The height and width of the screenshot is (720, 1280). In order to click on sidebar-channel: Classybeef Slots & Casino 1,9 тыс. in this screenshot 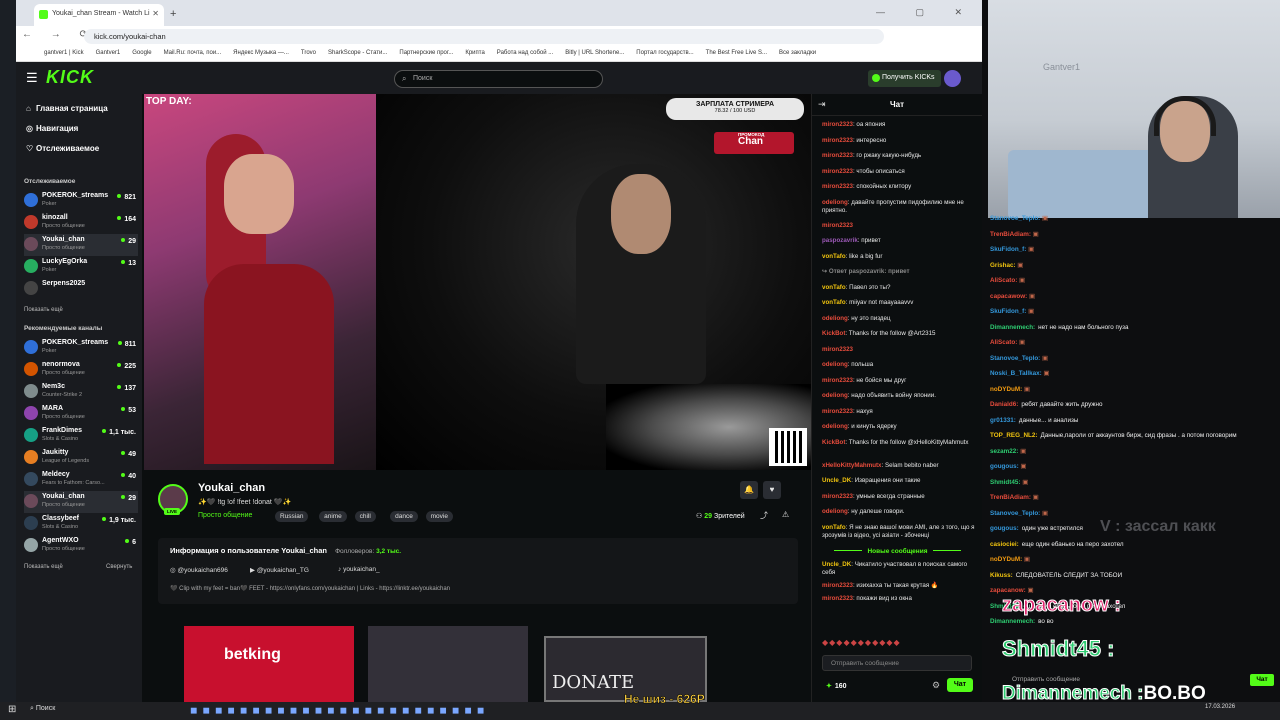, I will do `click(81, 524)`.